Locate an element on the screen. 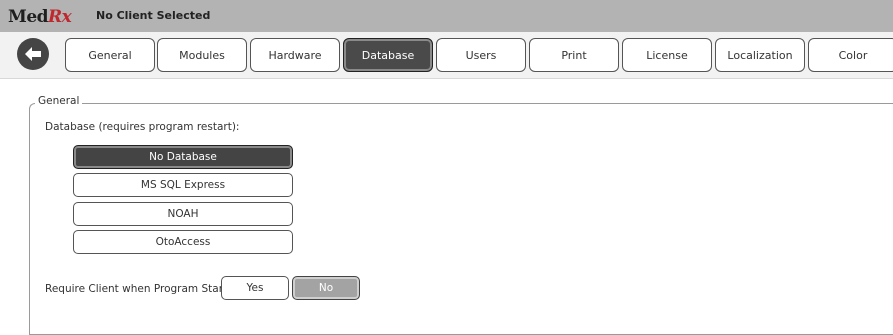 The image size is (893, 335). general-group-legend: General is located at coordinates (59, 101).